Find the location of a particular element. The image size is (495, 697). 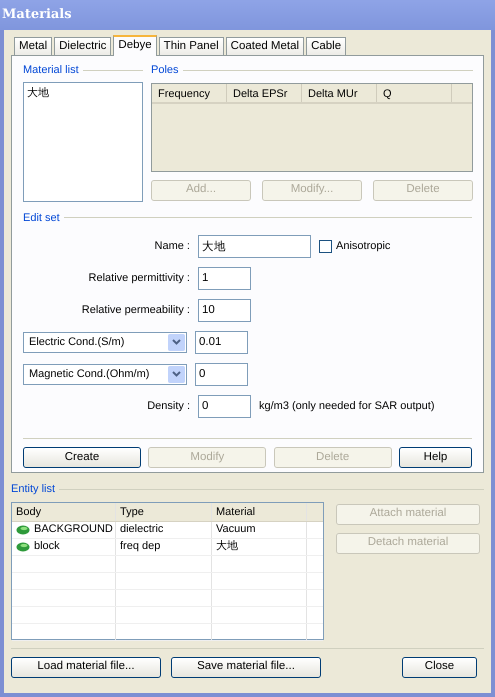

button: Help is located at coordinates (435, 457).